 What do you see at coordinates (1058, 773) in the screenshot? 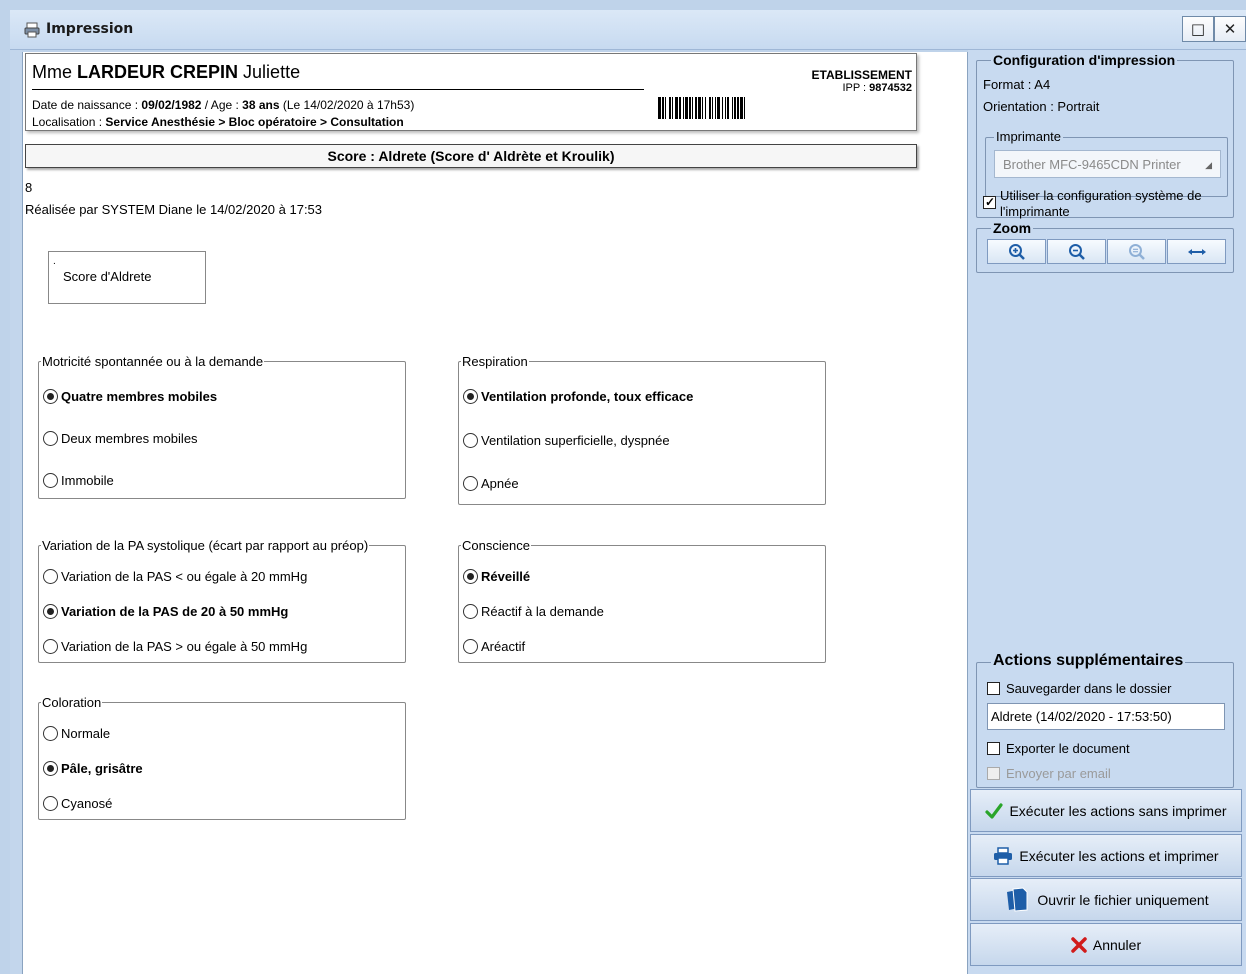
I see `email-label: Envoyer par email` at bounding box center [1058, 773].